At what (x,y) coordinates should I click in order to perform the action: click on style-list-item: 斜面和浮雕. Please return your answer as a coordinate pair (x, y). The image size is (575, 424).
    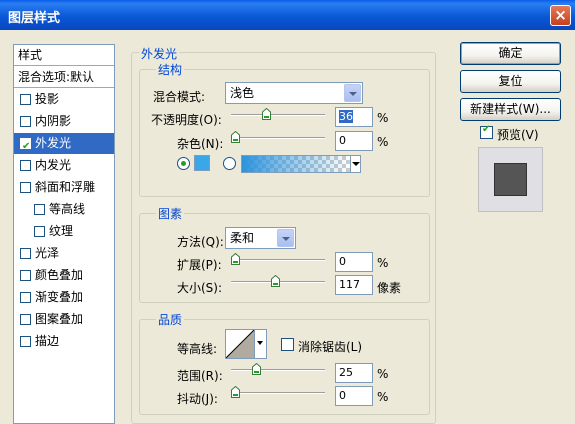
    Looking at the image, I should click on (64, 187).